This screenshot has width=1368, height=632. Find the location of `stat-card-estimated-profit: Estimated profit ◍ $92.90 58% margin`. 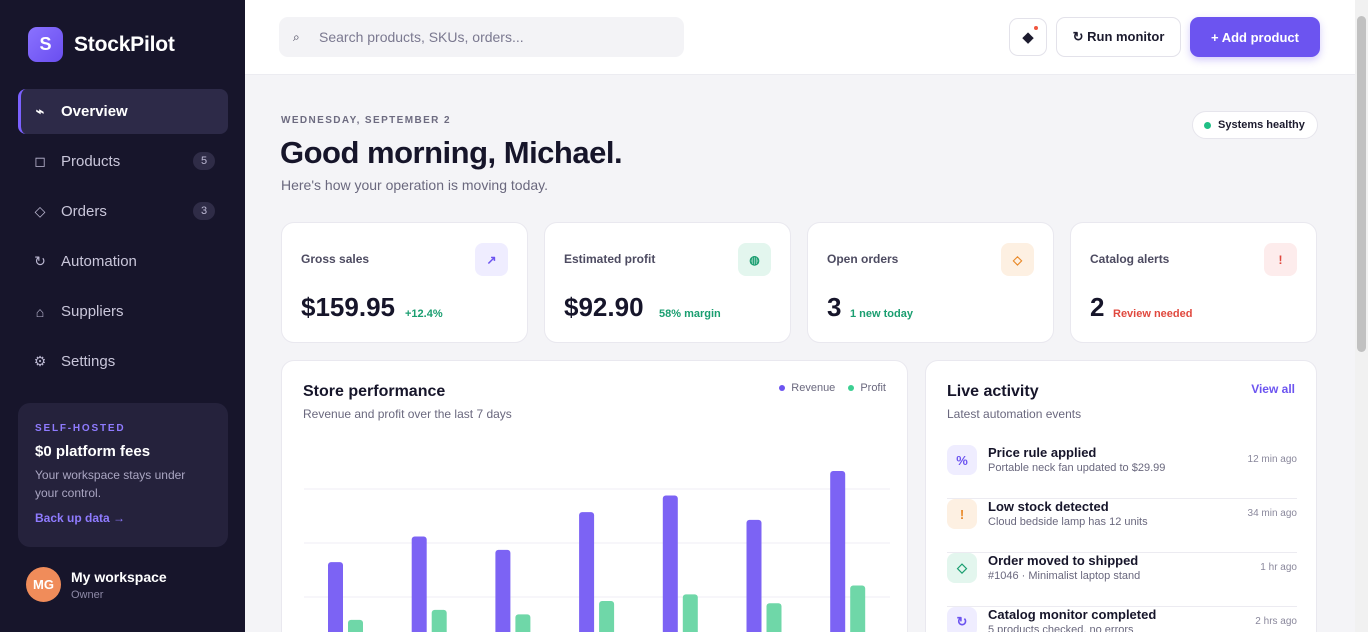

stat-card-estimated-profit: Estimated profit ◍ $92.90 58% margin is located at coordinates (667, 282).